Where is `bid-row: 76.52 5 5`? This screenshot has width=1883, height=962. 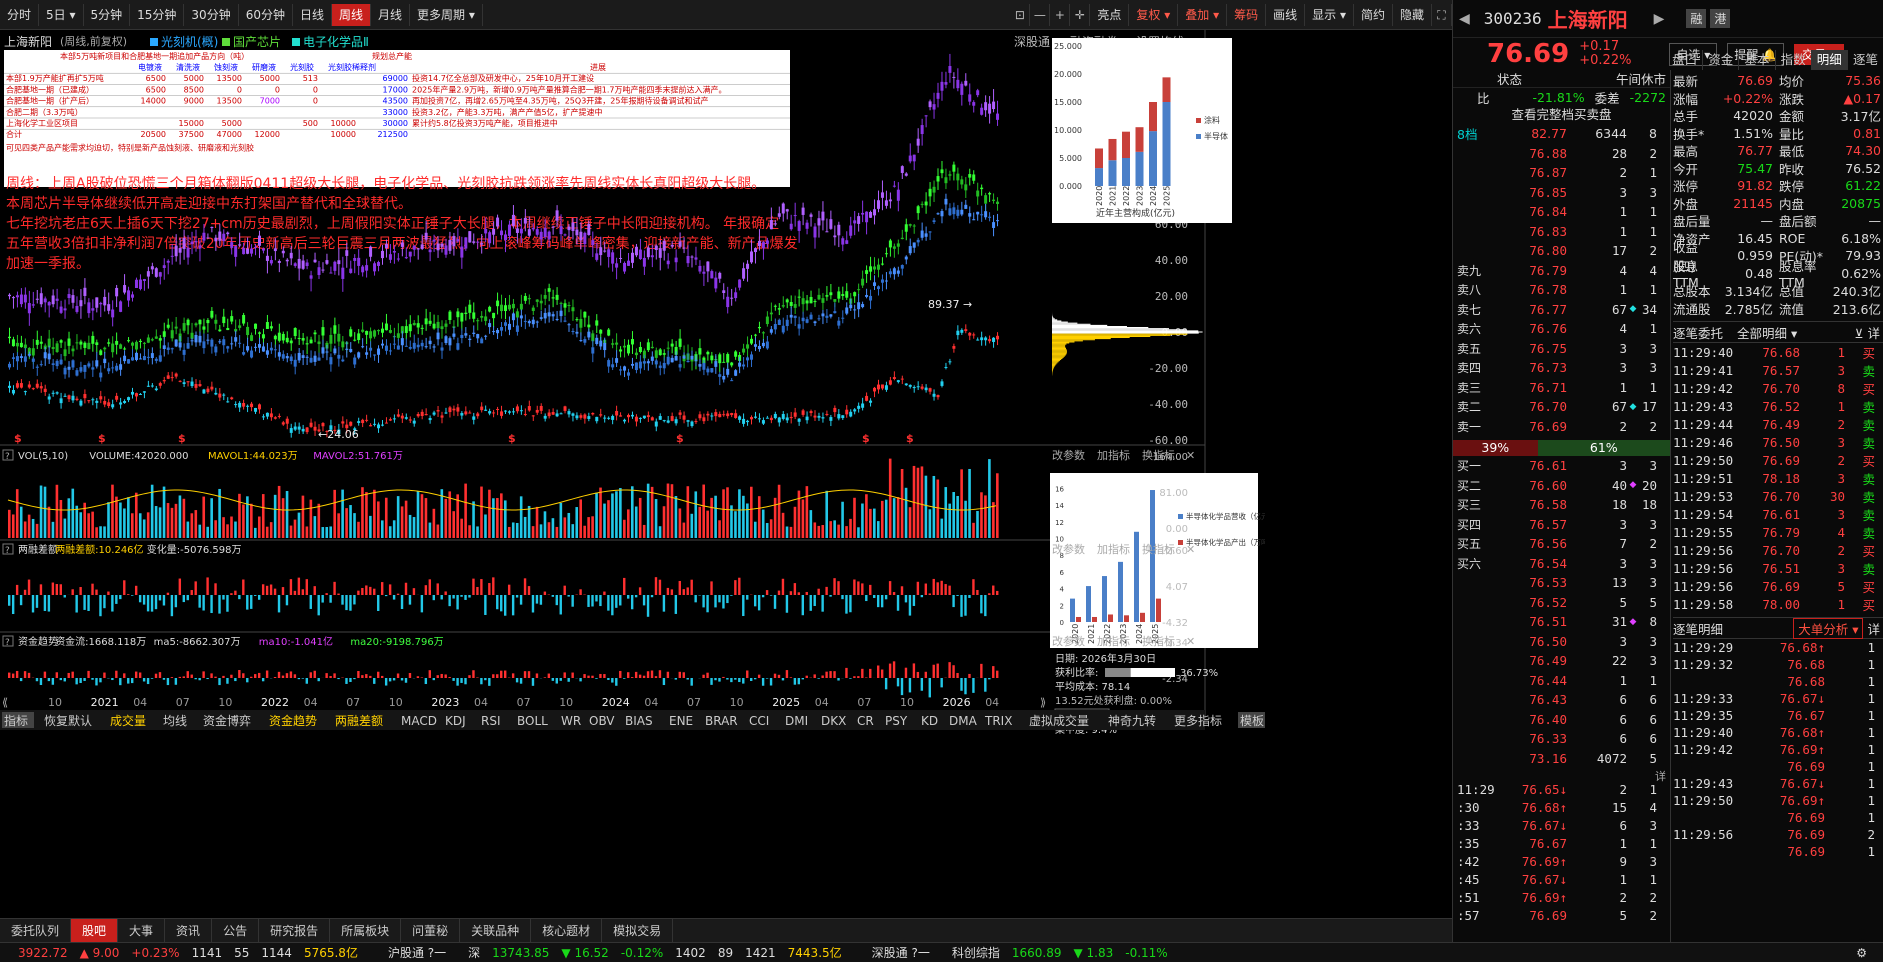
bid-row: 76.52 5 5 is located at coordinates (1561, 603).